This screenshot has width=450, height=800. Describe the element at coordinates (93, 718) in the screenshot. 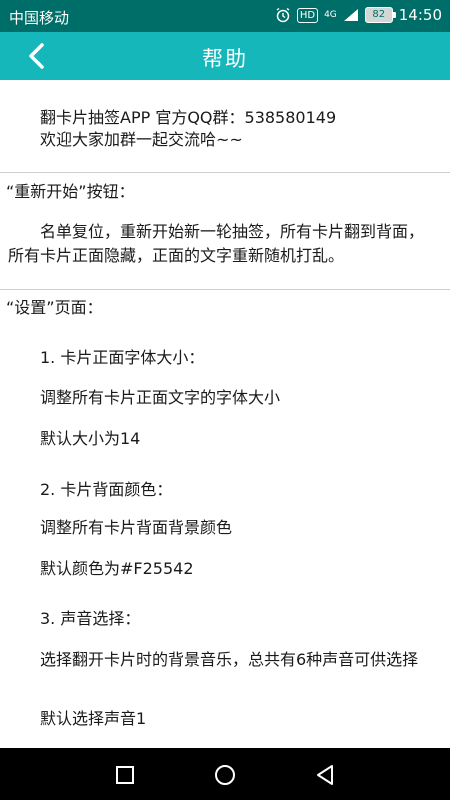

I see `setting-default: 默认选择声音1` at that location.